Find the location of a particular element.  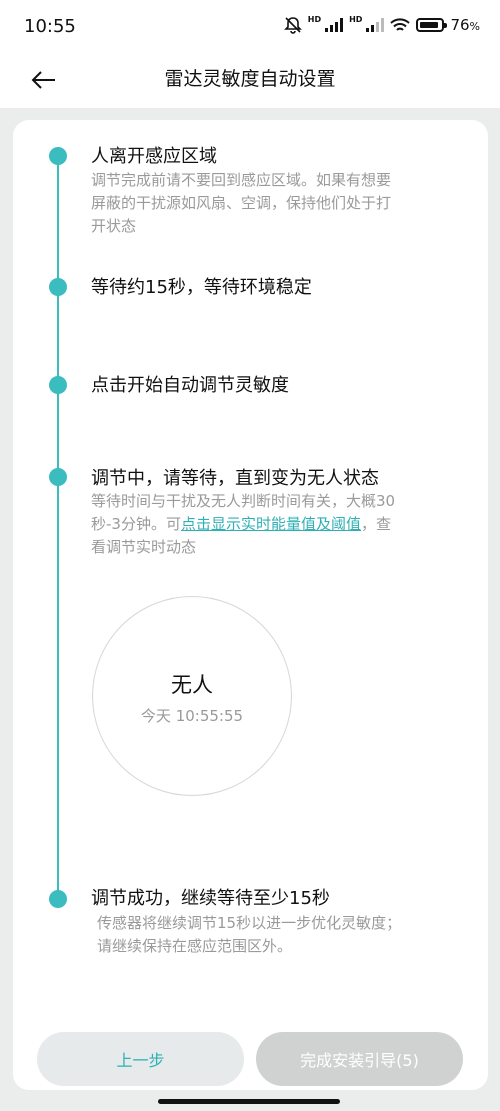

timeline-line is located at coordinates (58, 527).